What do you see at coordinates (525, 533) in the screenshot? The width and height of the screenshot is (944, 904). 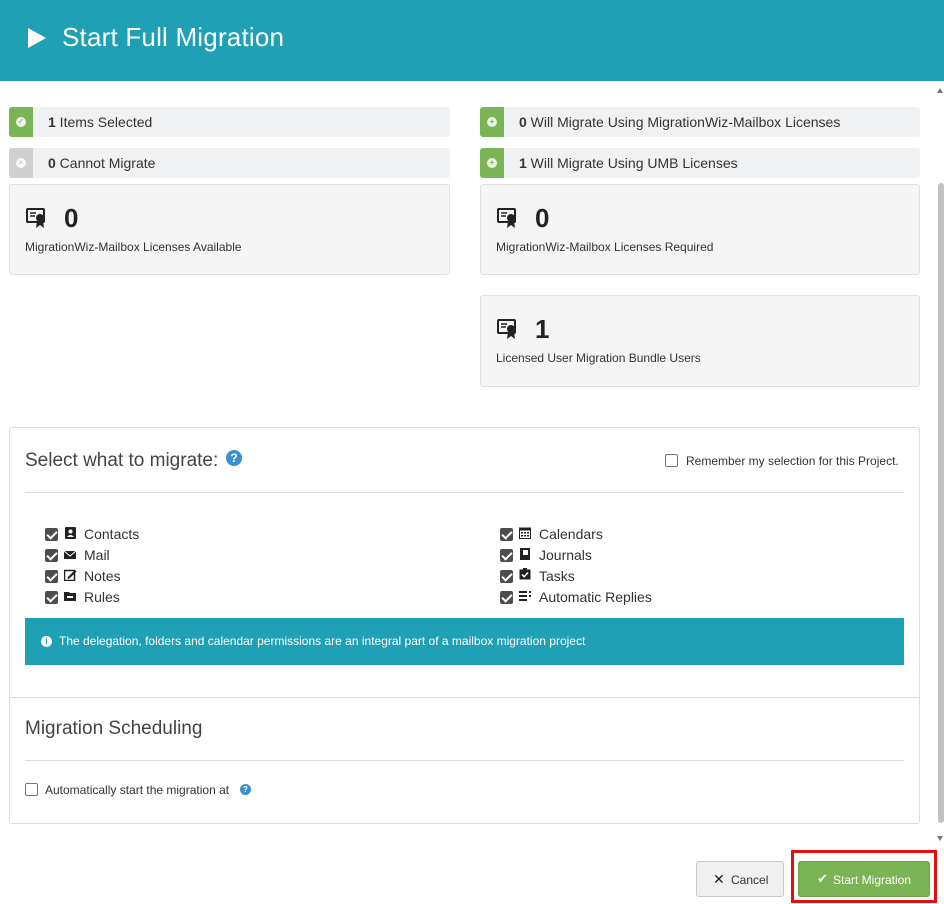 I see `calendar-icon` at bounding box center [525, 533].